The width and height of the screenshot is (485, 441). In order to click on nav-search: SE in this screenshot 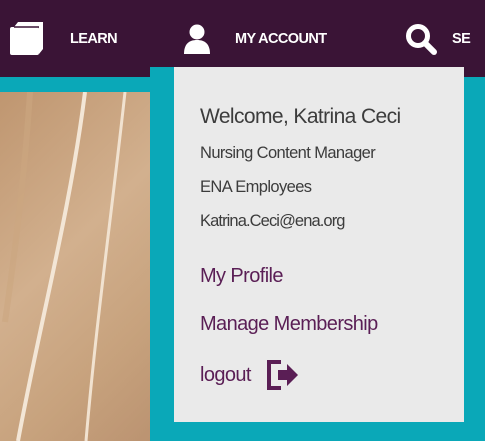, I will do `click(437, 38)`.